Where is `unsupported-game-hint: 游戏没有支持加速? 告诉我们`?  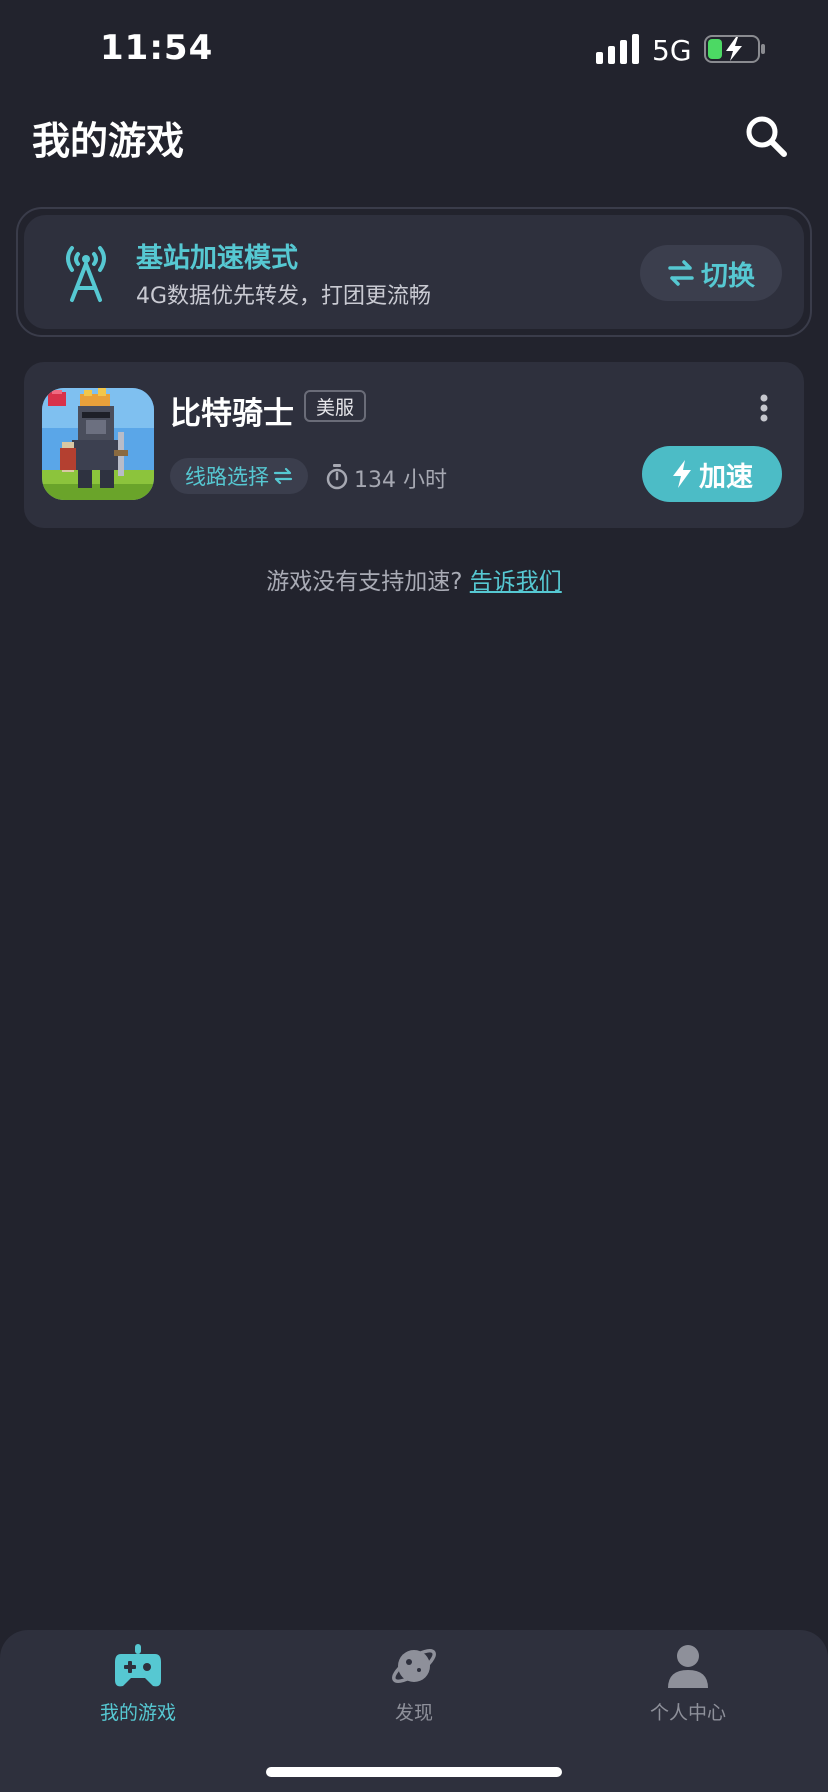 unsupported-game-hint: 游戏没有支持加速? 告诉我们 is located at coordinates (414, 579).